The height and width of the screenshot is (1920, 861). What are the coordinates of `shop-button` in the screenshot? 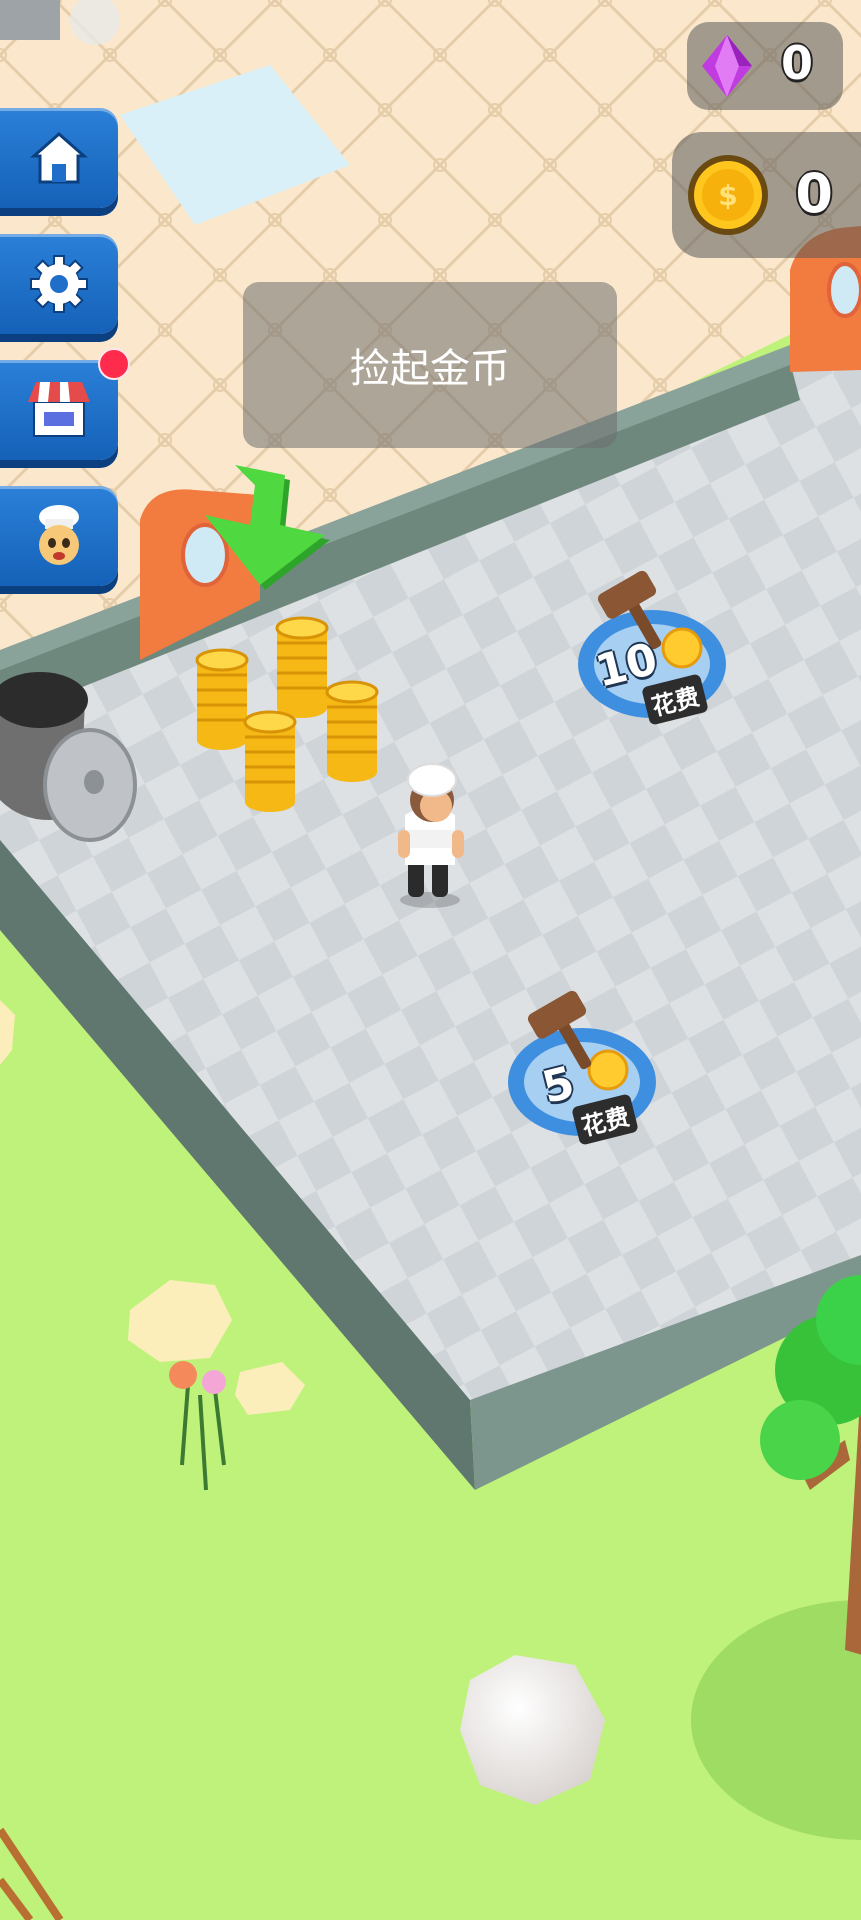 It's located at (59, 410).